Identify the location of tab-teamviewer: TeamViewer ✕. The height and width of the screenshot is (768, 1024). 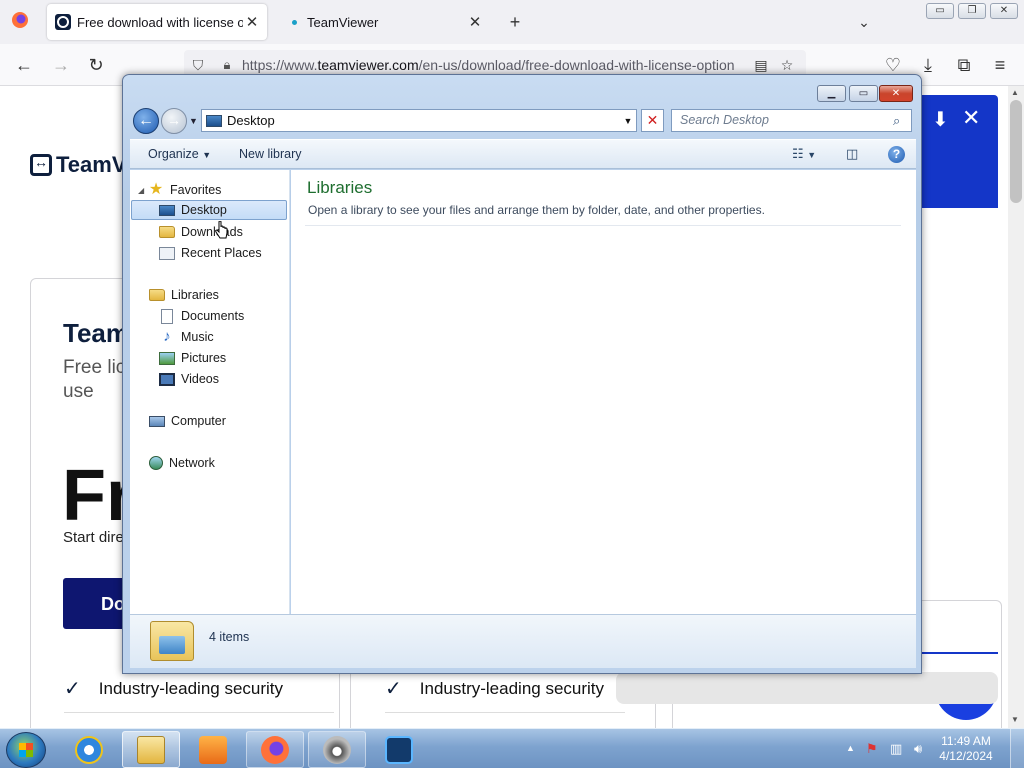
(385, 22).